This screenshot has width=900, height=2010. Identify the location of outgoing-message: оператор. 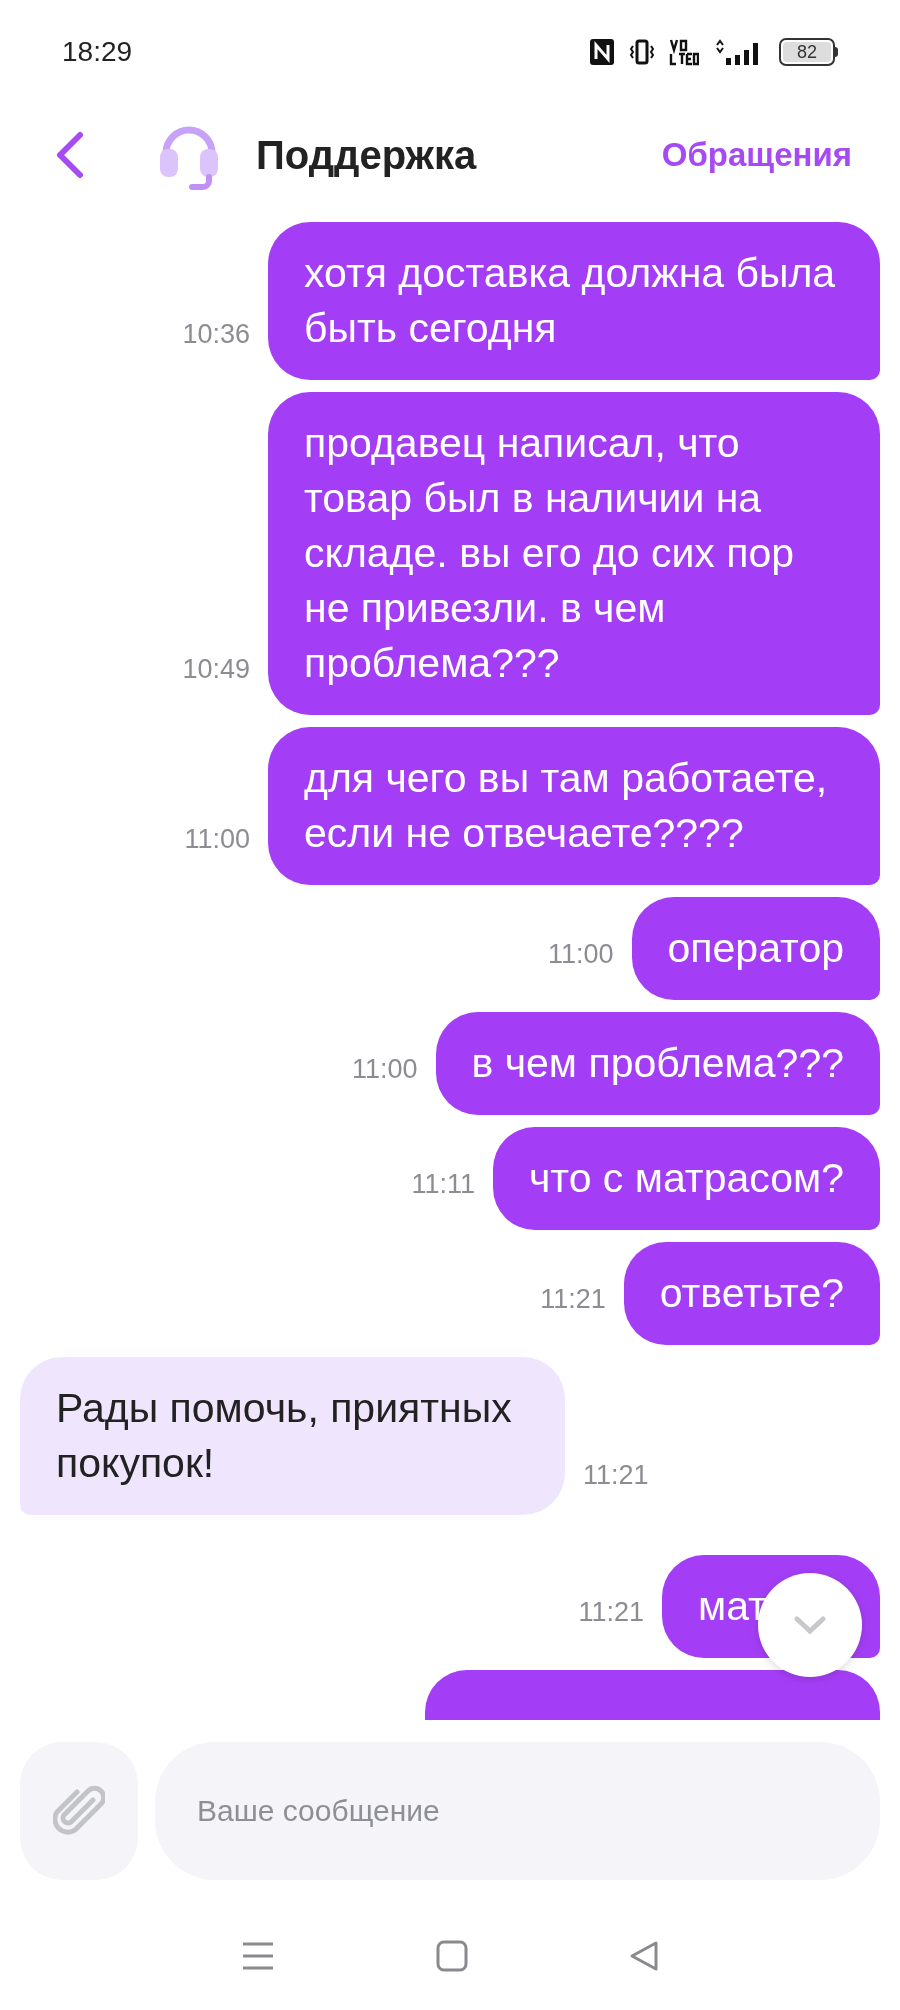
(755, 948).